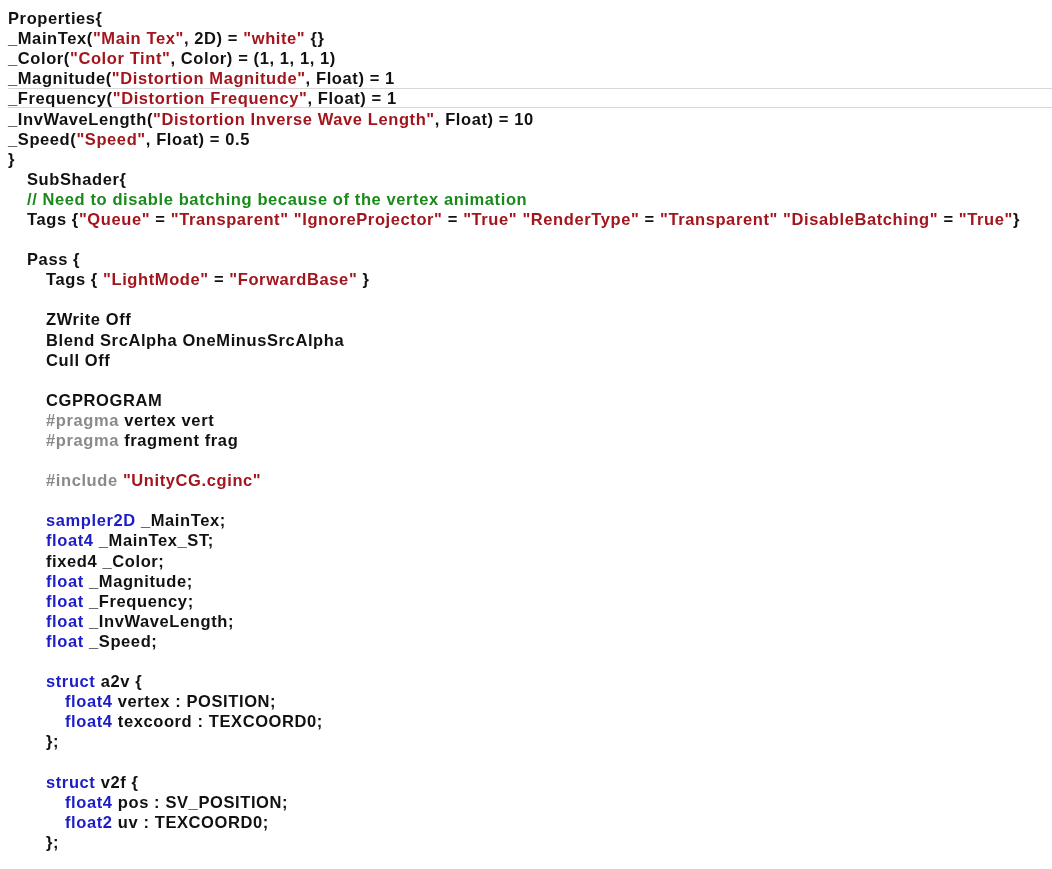  I want to click on code-line: _MainTex("Main Tex", 2D) = "white" {}, so click(166, 38).